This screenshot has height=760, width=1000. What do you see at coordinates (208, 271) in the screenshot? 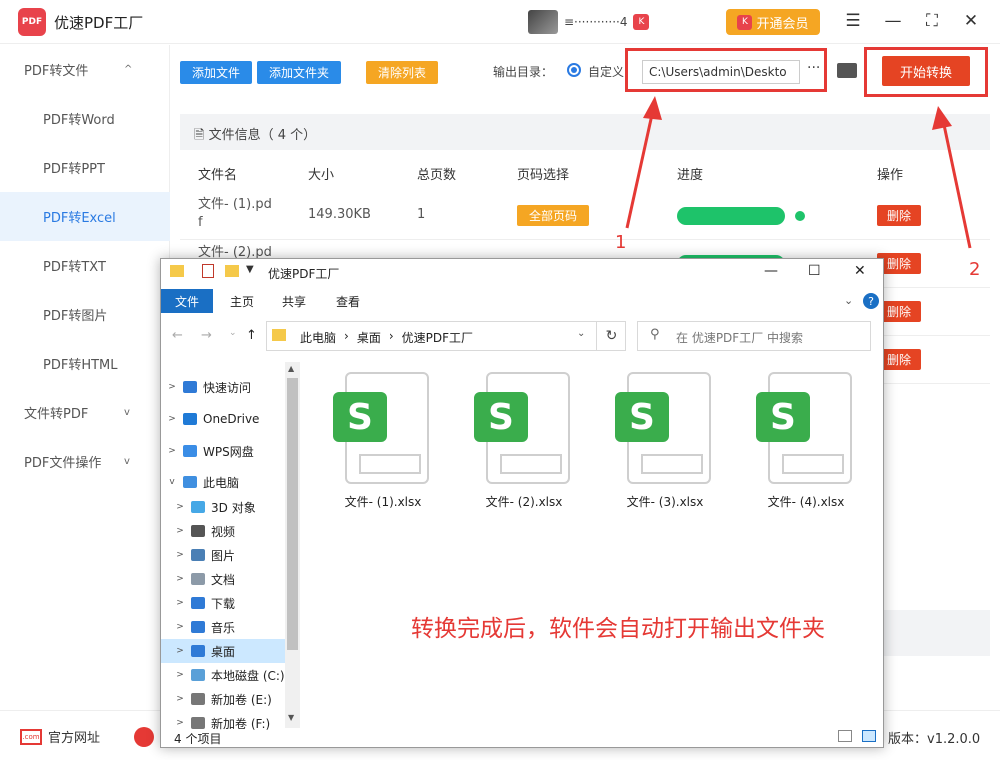
I see `properties-icon` at bounding box center [208, 271].